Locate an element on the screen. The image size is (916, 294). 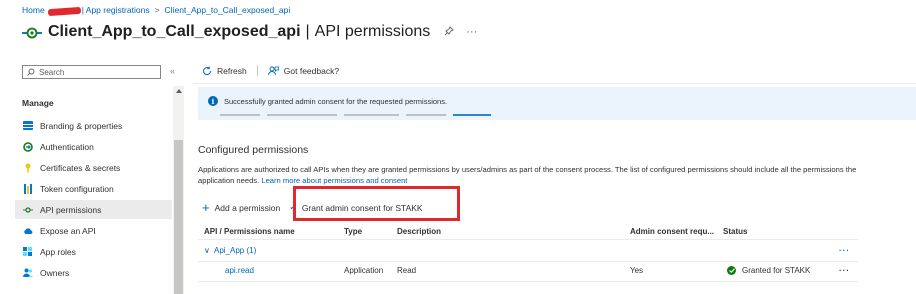
sidebar-item-label: Owners is located at coordinates (55, 272).